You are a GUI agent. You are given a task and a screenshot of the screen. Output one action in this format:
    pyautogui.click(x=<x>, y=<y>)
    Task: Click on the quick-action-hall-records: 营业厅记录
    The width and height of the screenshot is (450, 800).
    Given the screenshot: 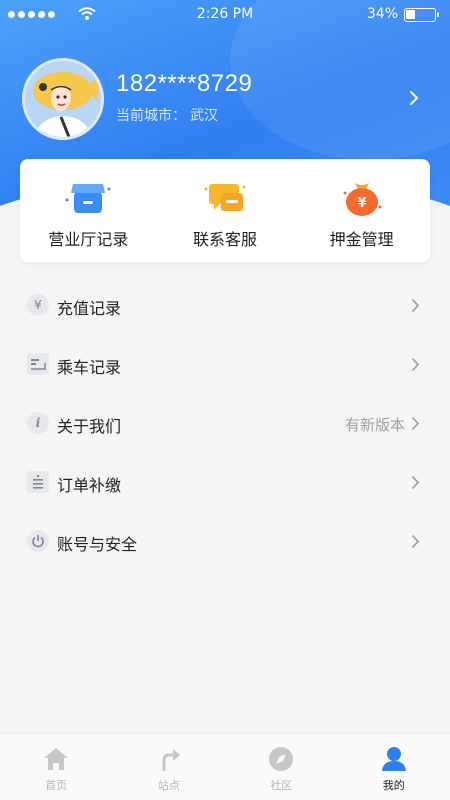 What is the action you would take?
    pyautogui.click(x=88, y=210)
    